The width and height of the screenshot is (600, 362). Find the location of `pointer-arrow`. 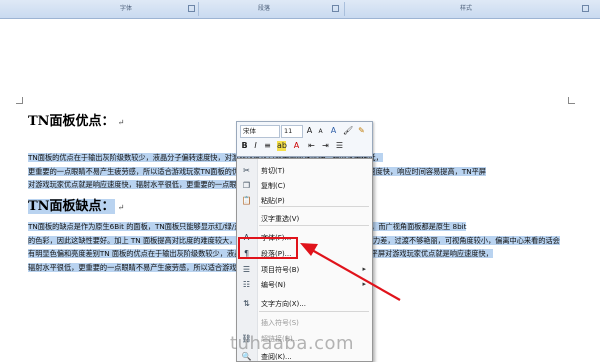

pointer-arrow is located at coordinates (350, 272).